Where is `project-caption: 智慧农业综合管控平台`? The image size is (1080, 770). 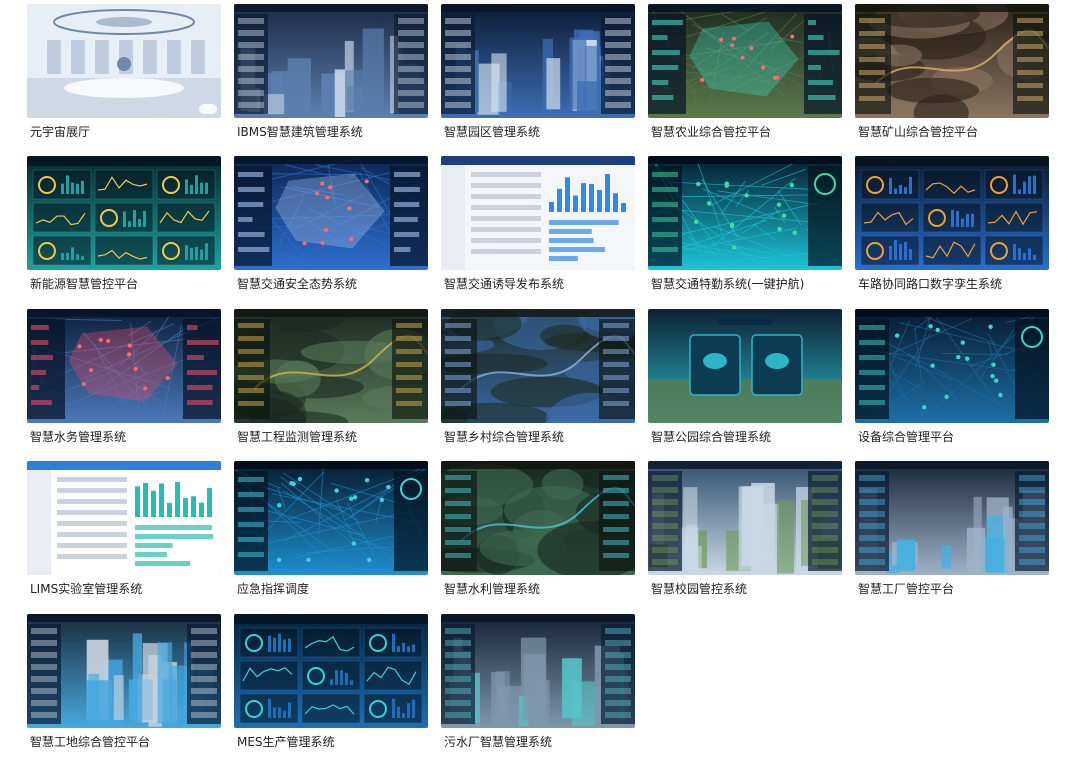 project-caption: 智慧农业综合管控平台 is located at coordinates (711, 132).